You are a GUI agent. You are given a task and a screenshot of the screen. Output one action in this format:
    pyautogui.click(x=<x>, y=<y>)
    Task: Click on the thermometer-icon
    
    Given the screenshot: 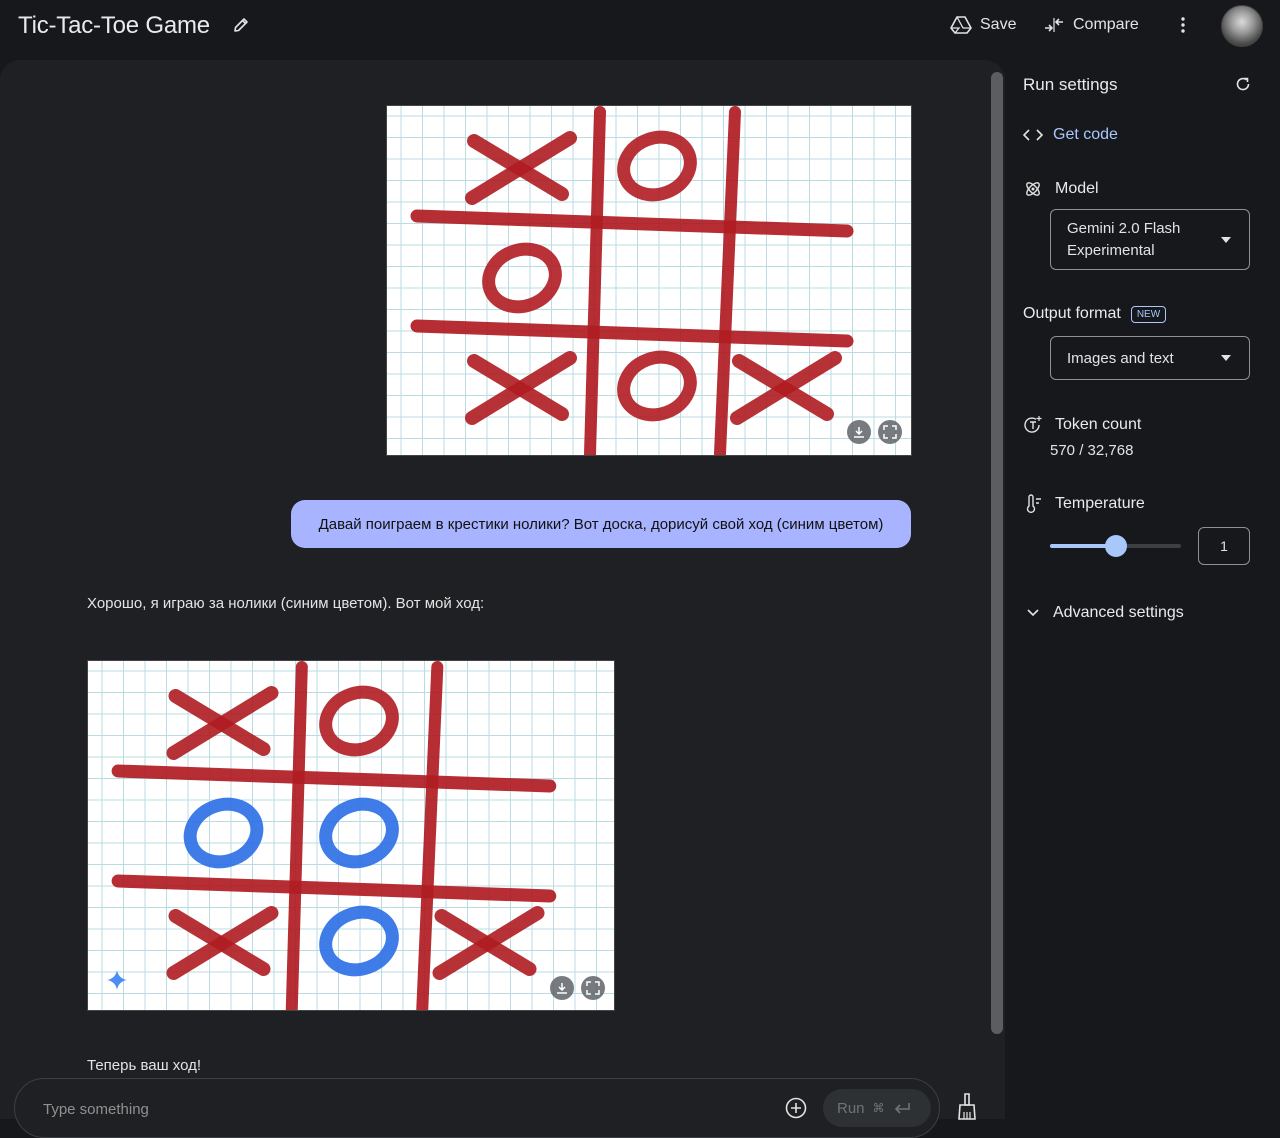 What is the action you would take?
    pyautogui.click(x=1033, y=504)
    